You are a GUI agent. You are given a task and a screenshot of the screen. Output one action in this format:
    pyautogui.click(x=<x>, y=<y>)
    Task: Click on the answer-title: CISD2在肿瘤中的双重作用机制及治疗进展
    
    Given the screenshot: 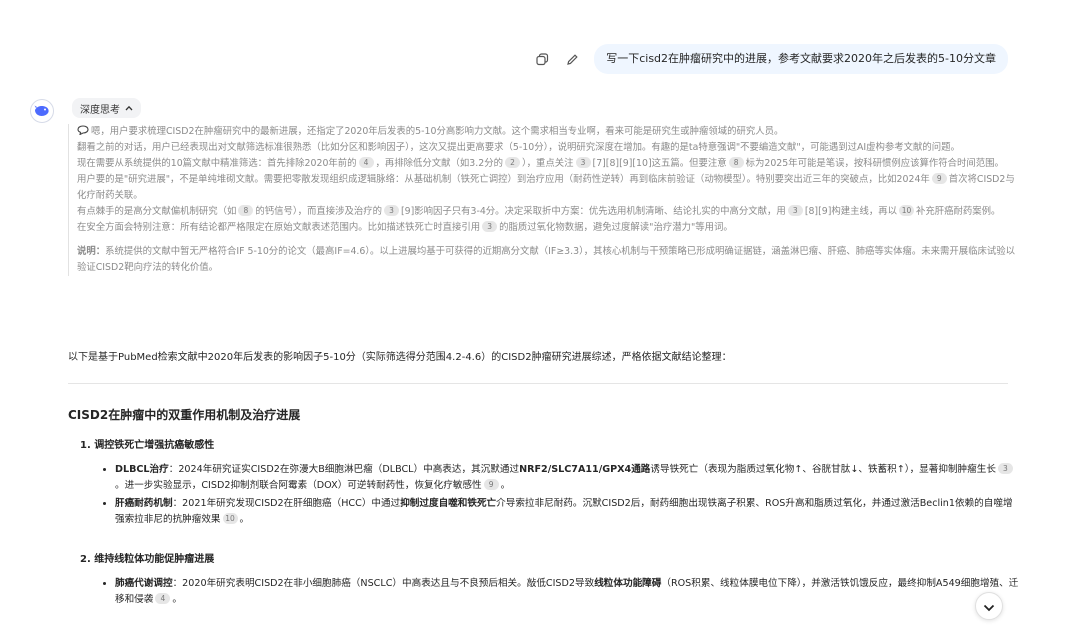 What is the action you would take?
    pyautogui.click(x=184, y=415)
    